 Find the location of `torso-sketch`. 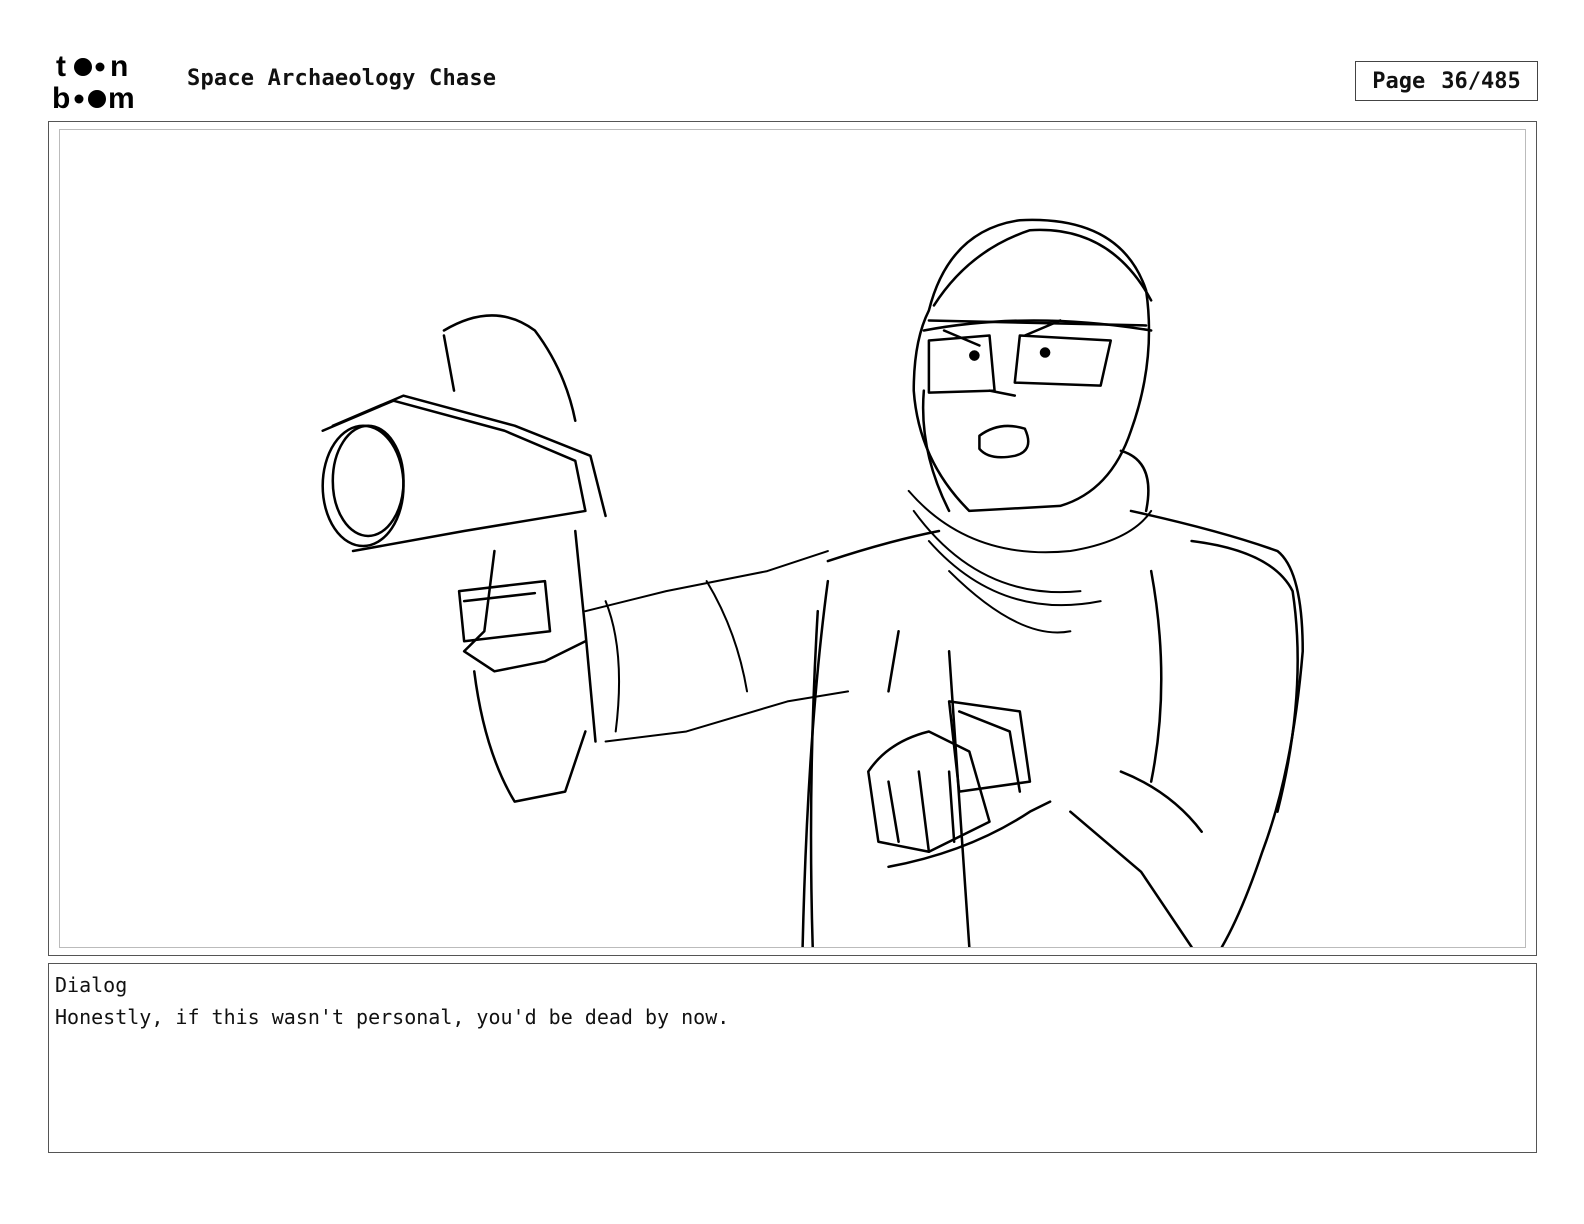

torso-sketch is located at coordinates (1052, 728).